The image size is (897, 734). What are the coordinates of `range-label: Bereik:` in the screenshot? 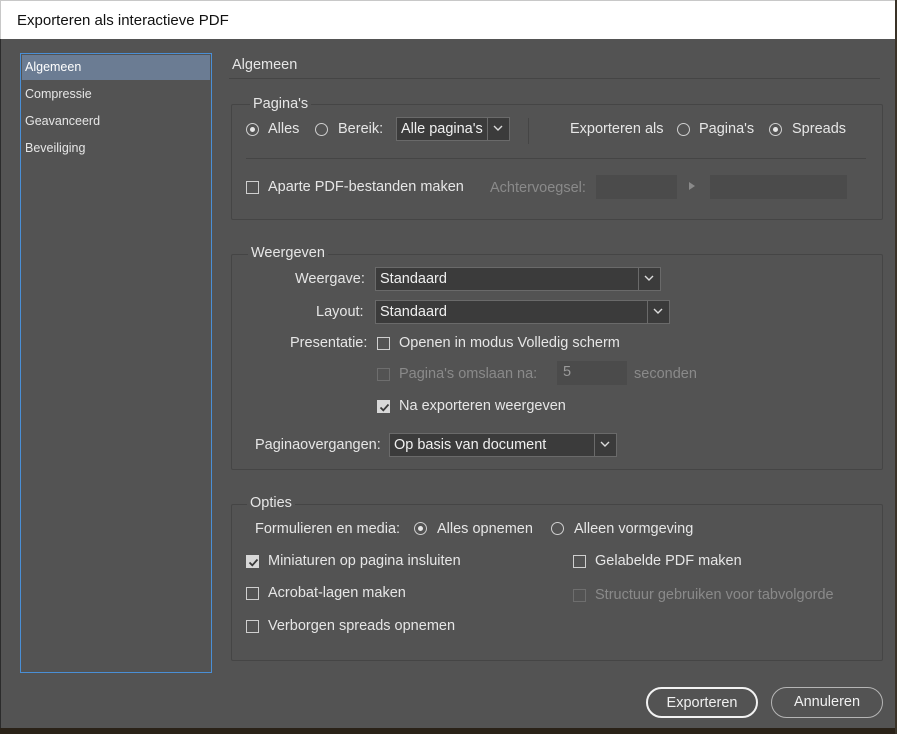 It's located at (360, 129).